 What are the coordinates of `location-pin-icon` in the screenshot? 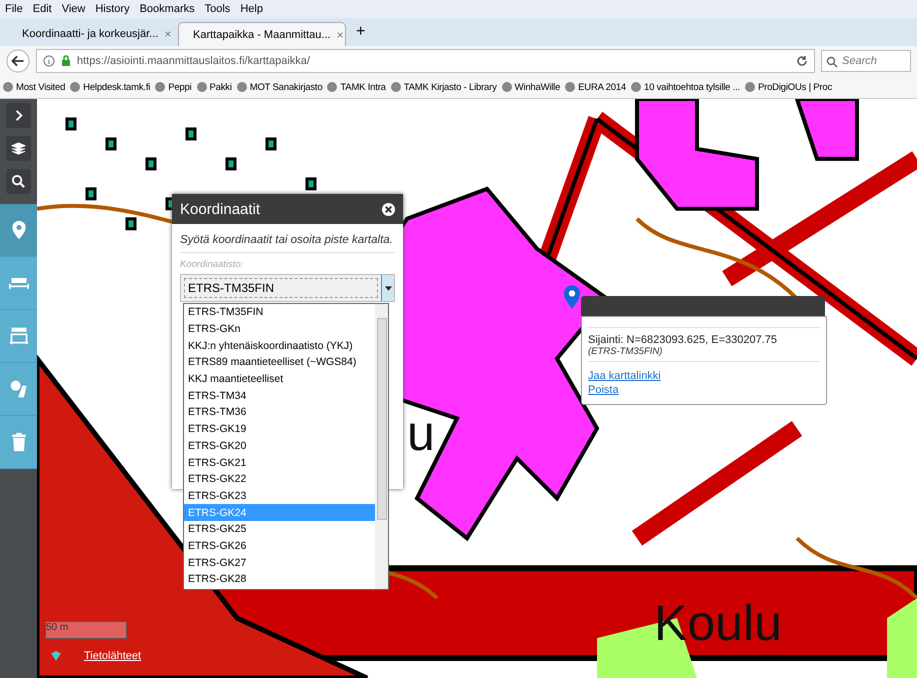 It's located at (572, 297).